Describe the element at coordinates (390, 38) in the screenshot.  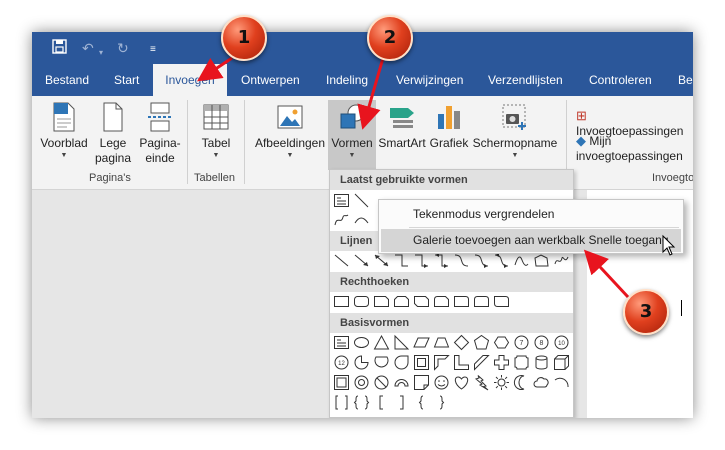
I see `callout-badge-2: 2` at that location.